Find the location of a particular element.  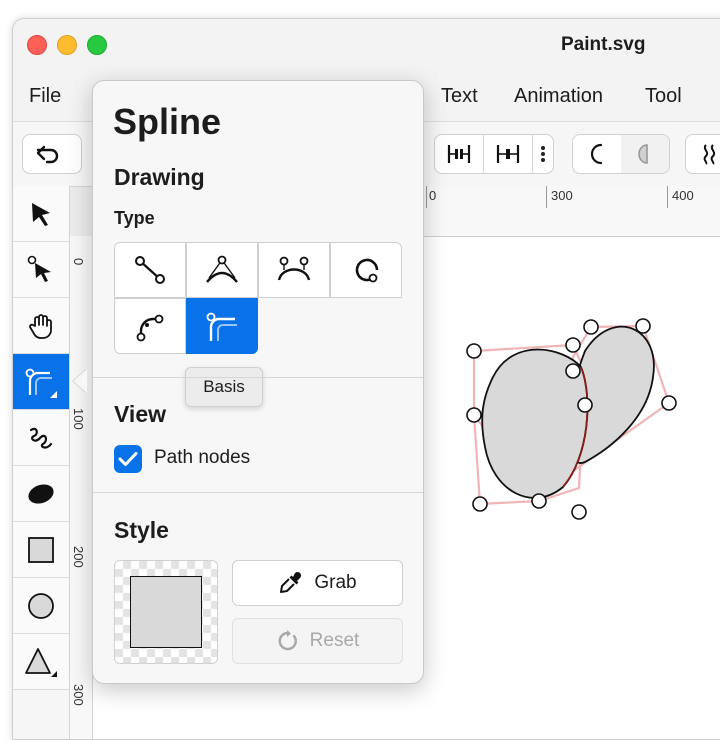

polygon-tool is located at coordinates (41, 662).